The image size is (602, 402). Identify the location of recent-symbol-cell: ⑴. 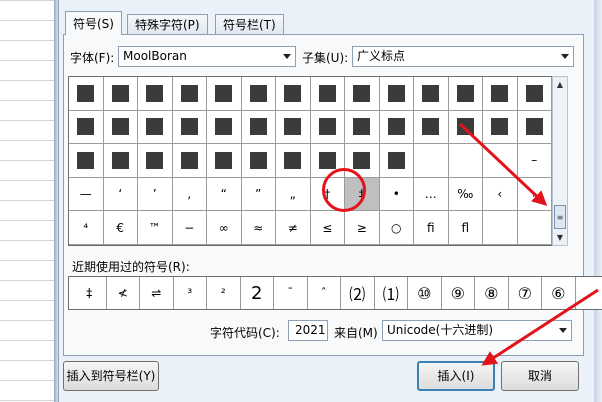
(391, 293).